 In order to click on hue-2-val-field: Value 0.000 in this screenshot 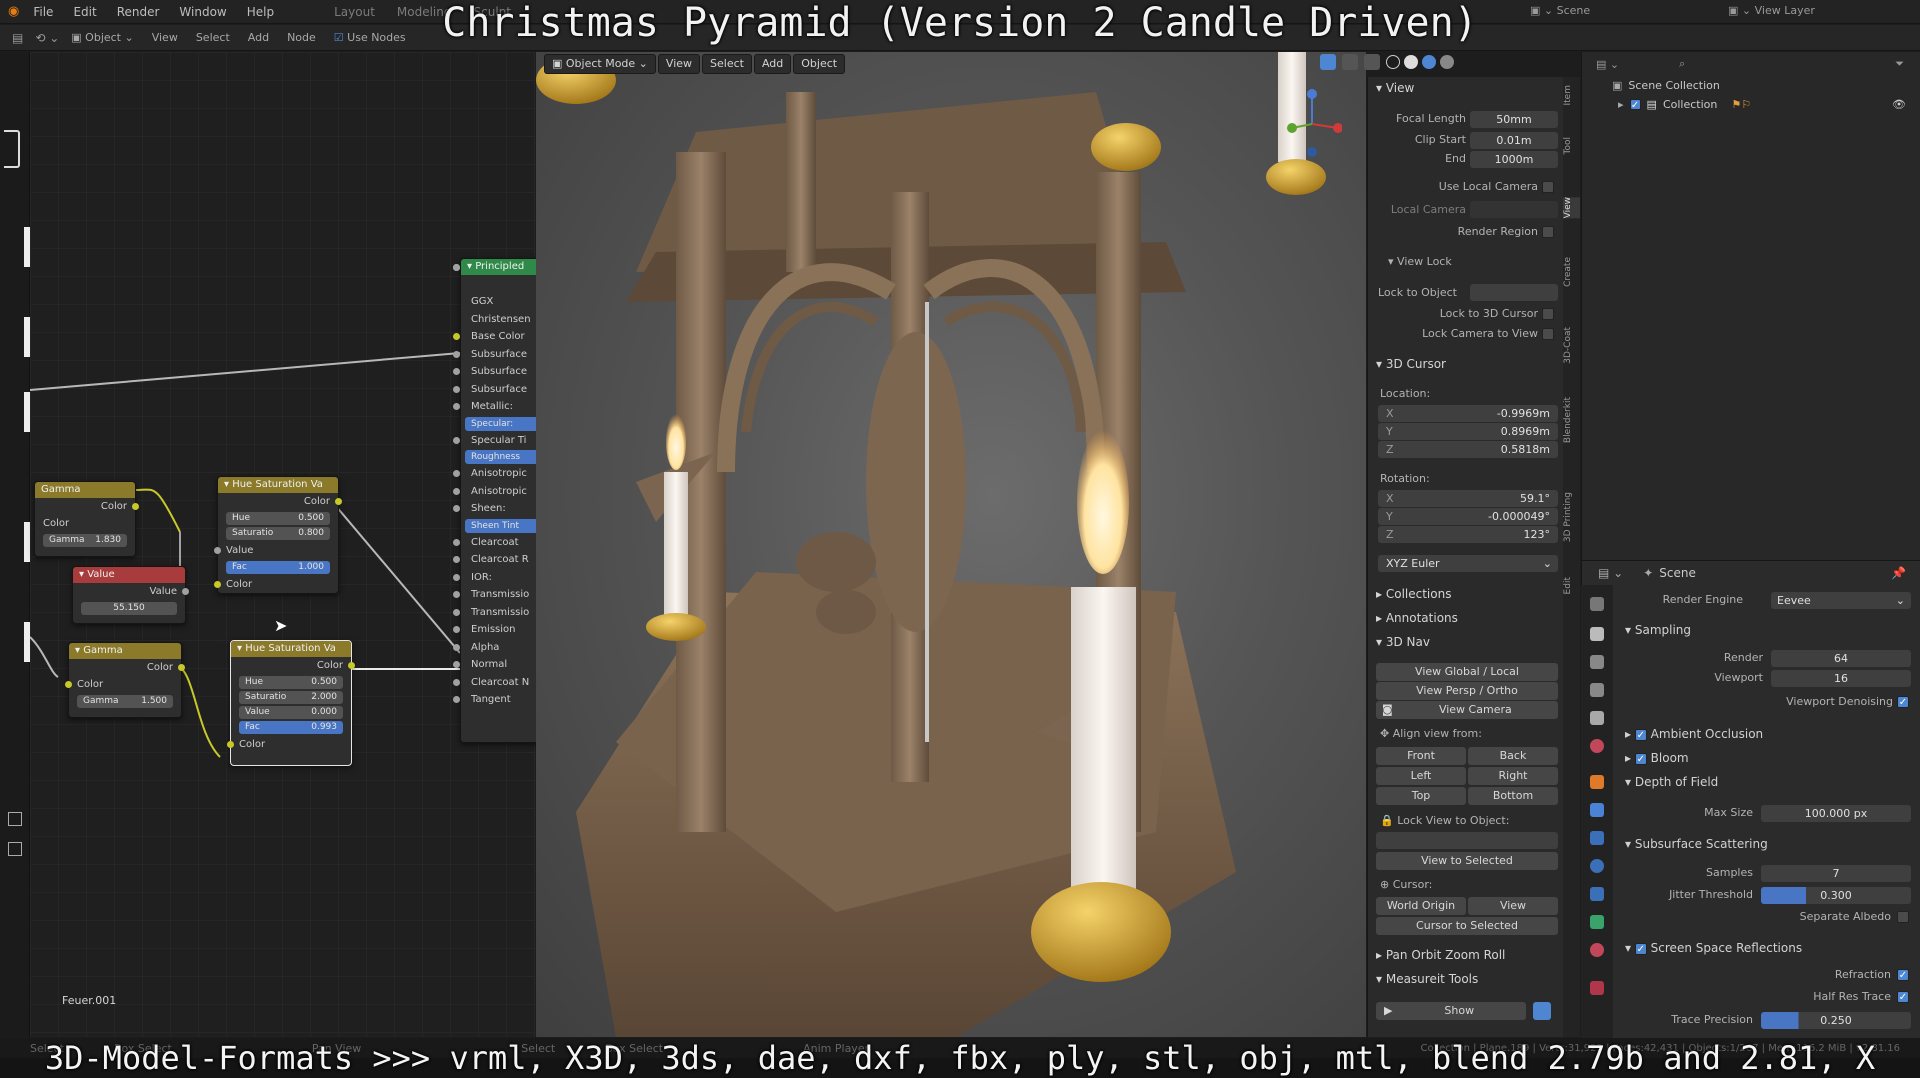, I will do `click(291, 712)`.